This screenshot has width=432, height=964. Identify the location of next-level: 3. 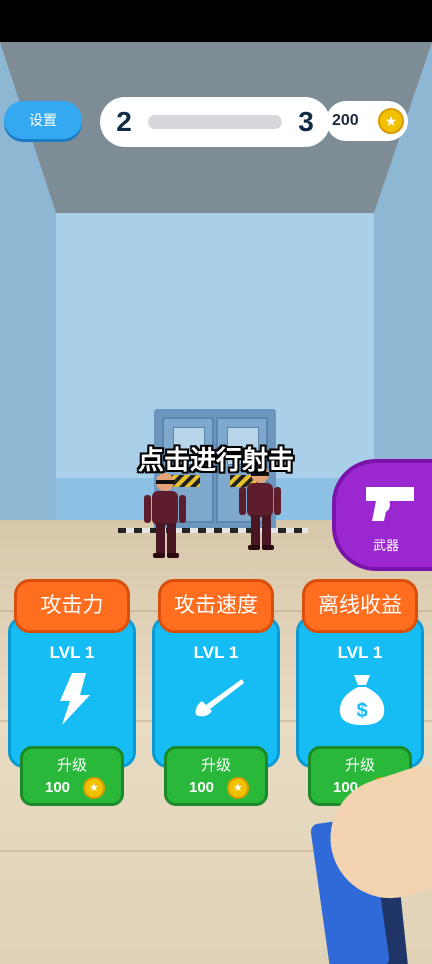
(306, 121).